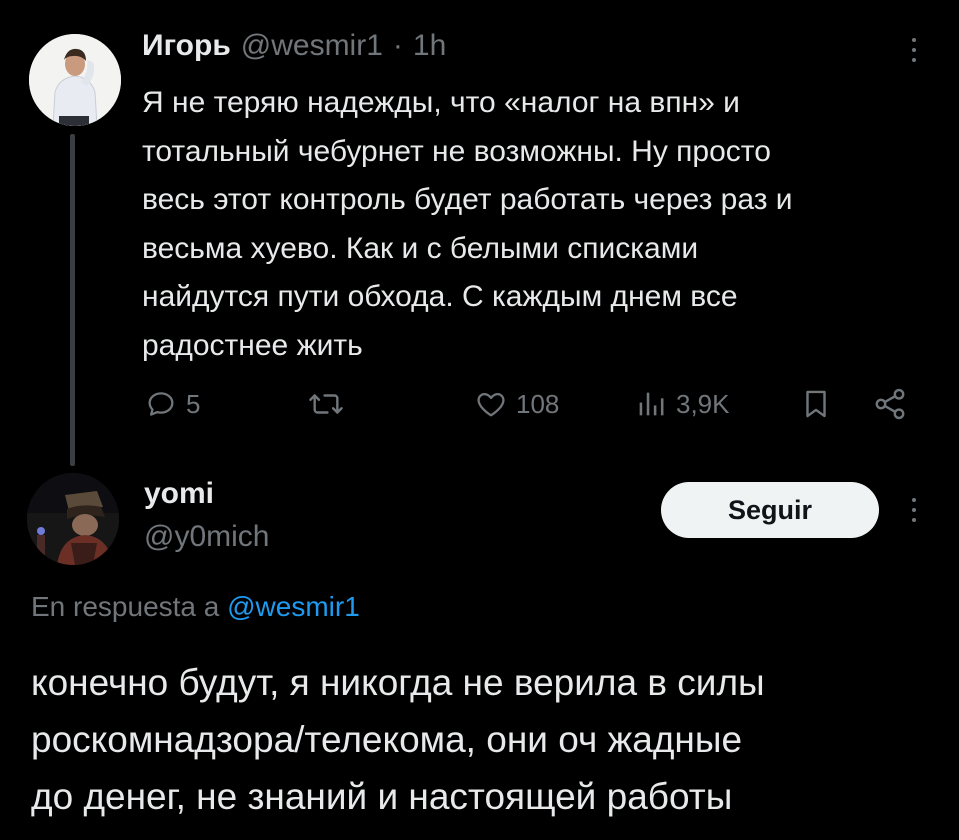 The width and height of the screenshot is (959, 840). I want to click on views-button: 3,9K, so click(682, 404).